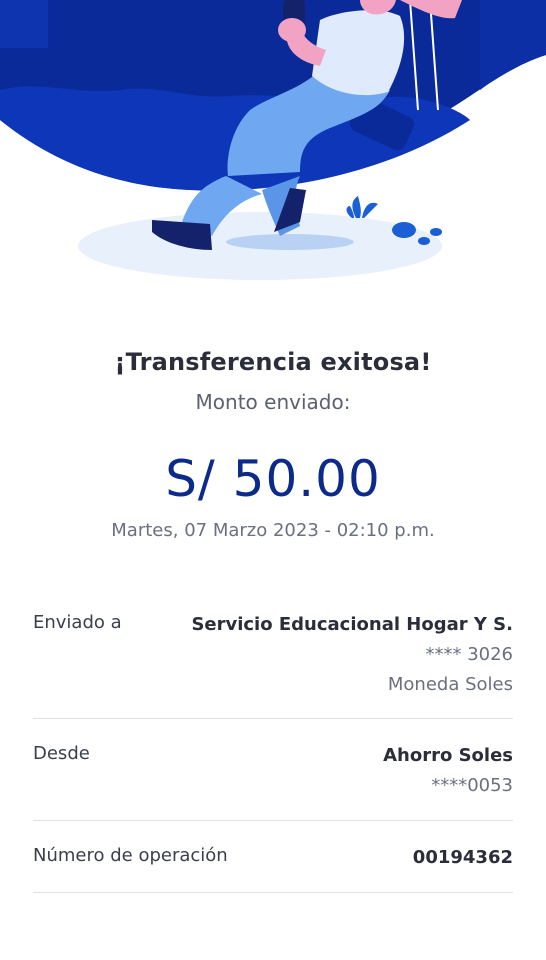 The image size is (546, 960). I want to click on detail-row-operation: Número de operación 00194362, so click(273, 857).